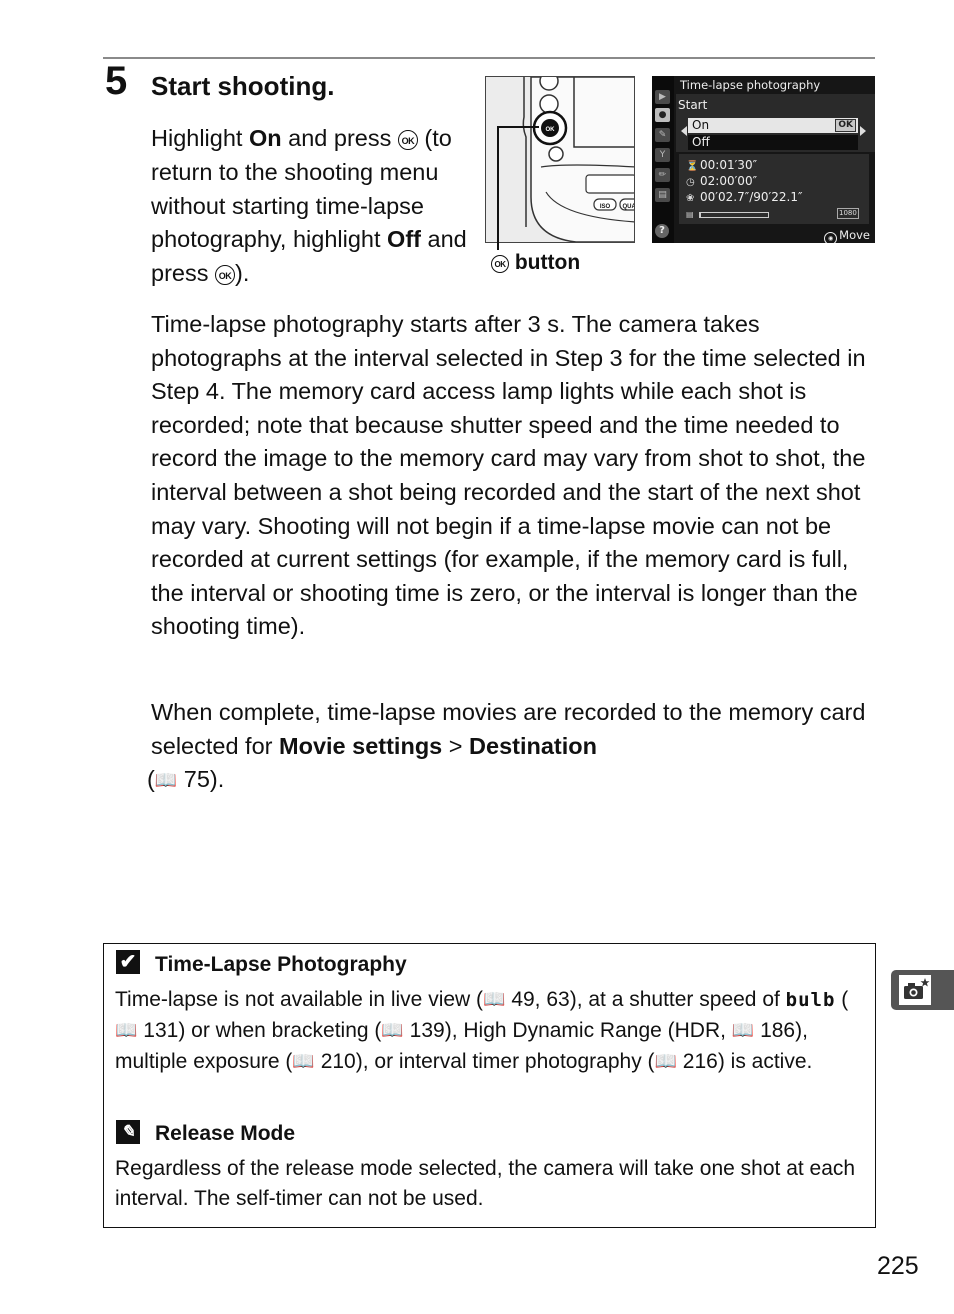  Describe the element at coordinates (750, 85) in the screenshot. I see `screen-title: Time-lapse photography` at that location.